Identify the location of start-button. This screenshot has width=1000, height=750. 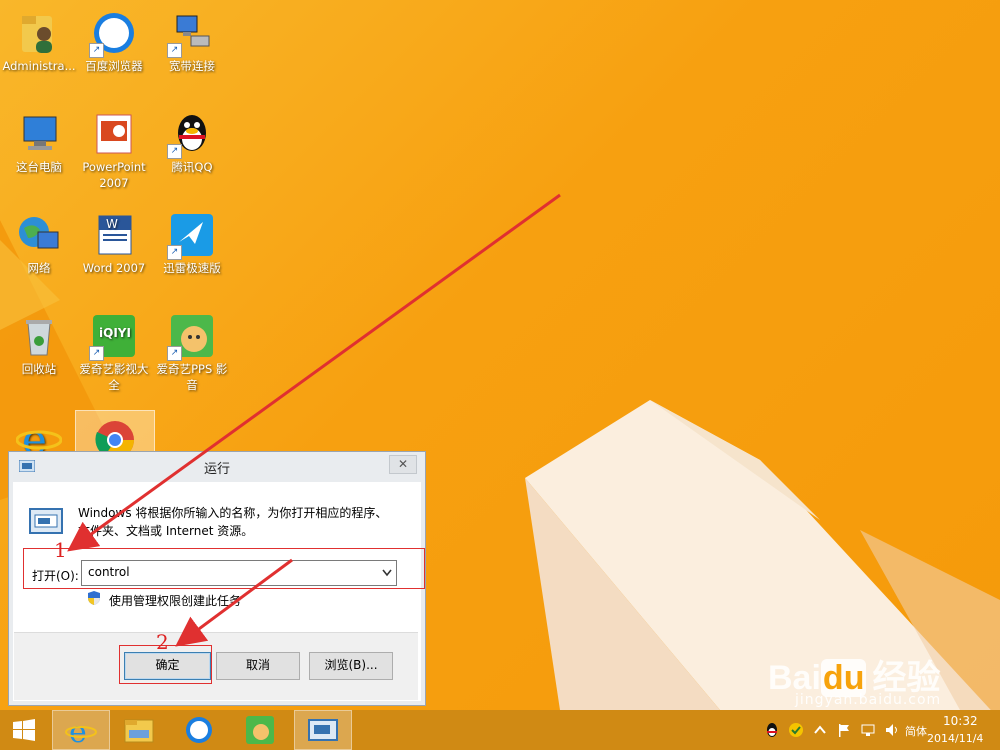
(28, 730).